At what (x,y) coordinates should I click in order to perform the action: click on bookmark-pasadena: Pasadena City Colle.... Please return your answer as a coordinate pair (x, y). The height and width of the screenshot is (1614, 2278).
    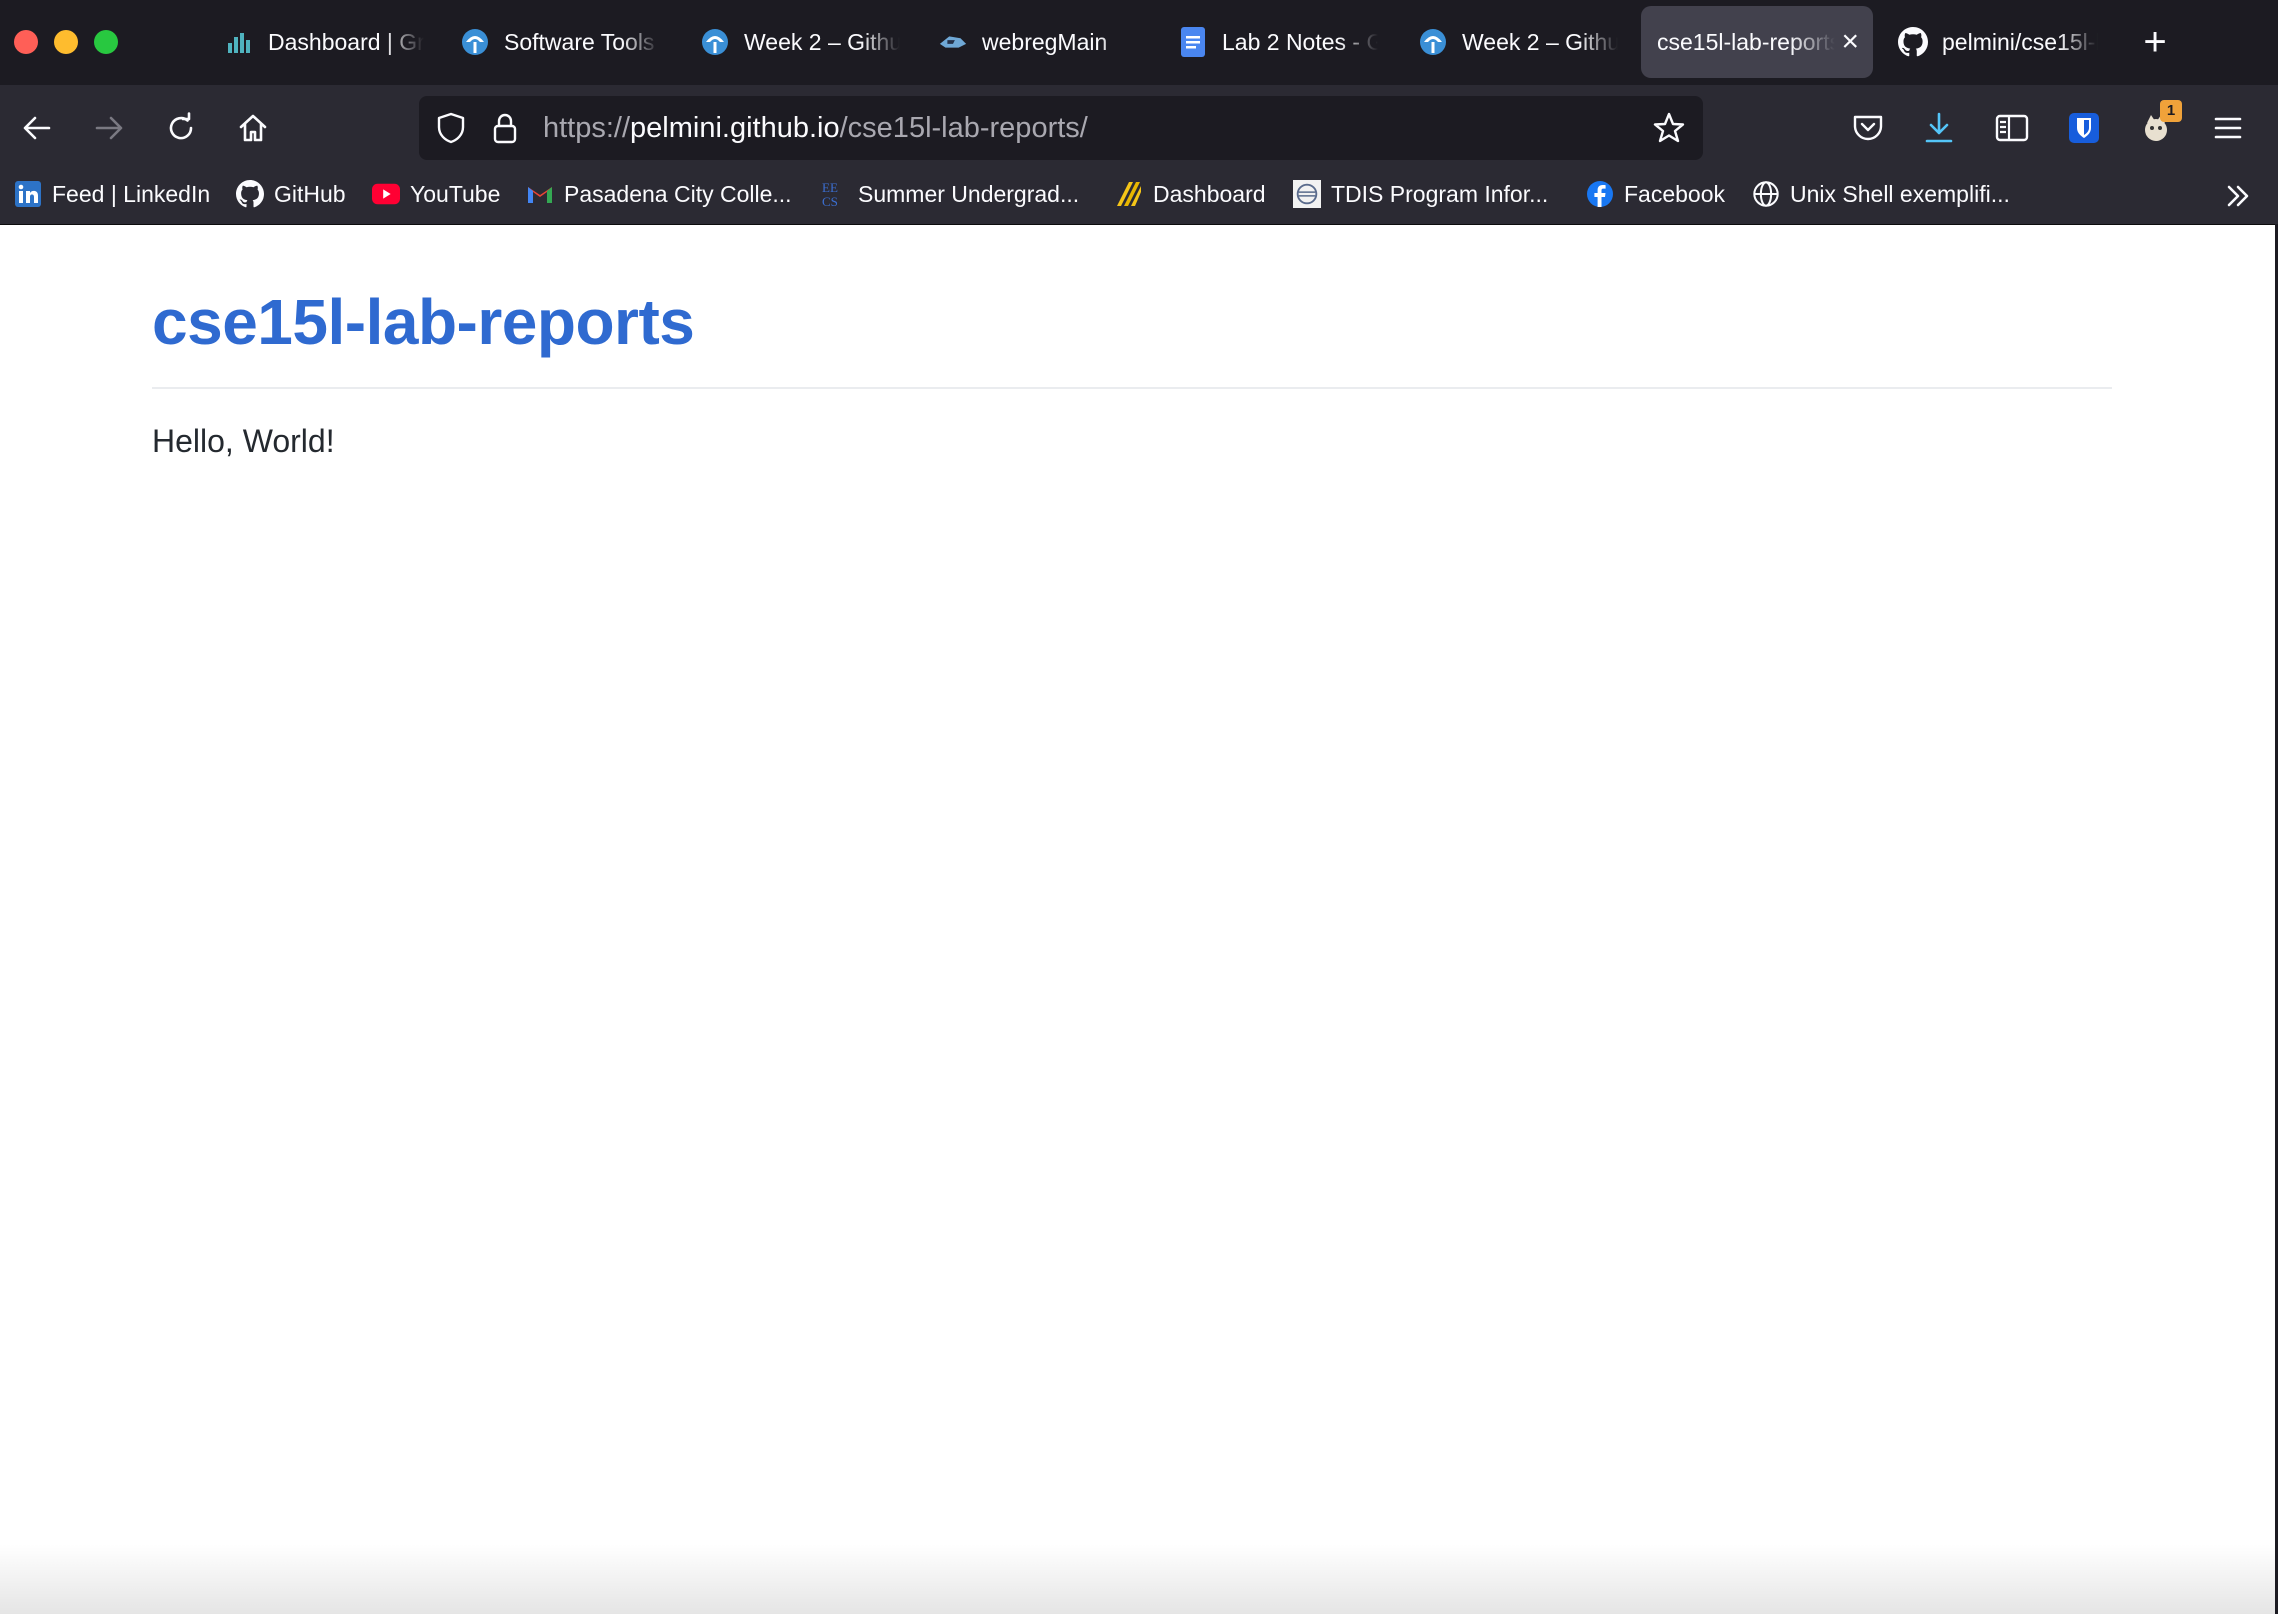
    Looking at the image, I should click on (659, 194).